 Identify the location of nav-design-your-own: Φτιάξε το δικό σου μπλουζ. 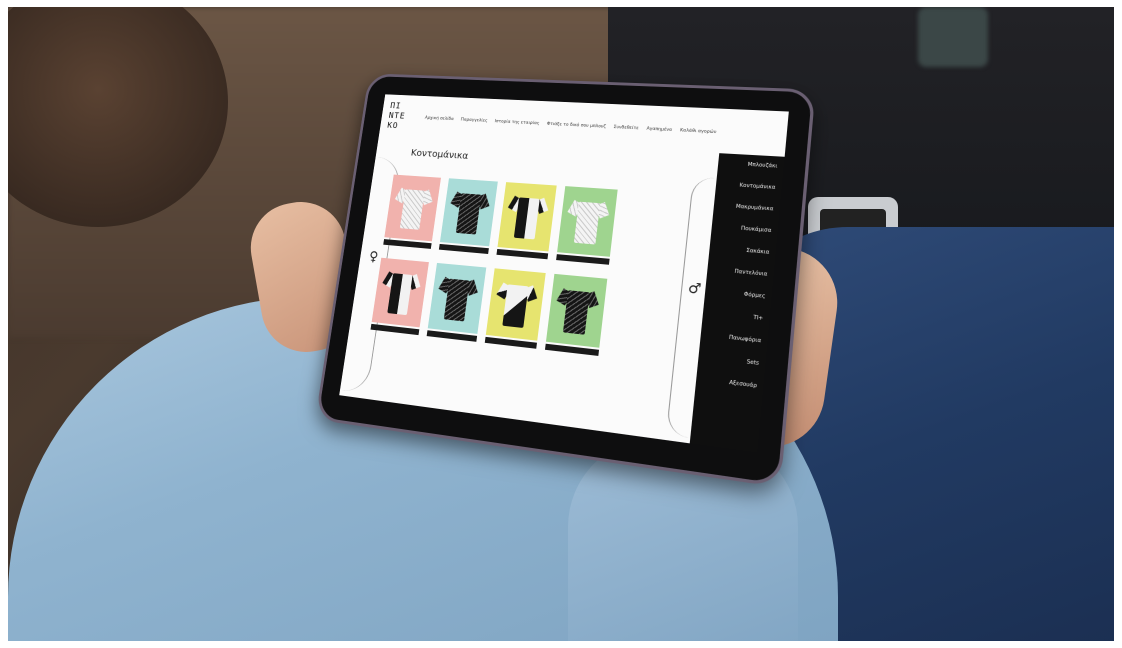
(576, 126).